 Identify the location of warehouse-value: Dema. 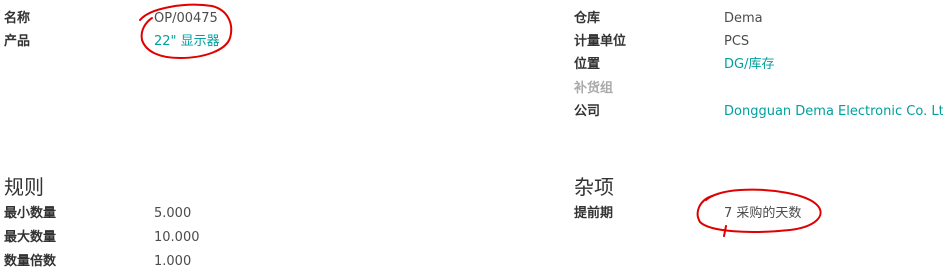
(743, 18).